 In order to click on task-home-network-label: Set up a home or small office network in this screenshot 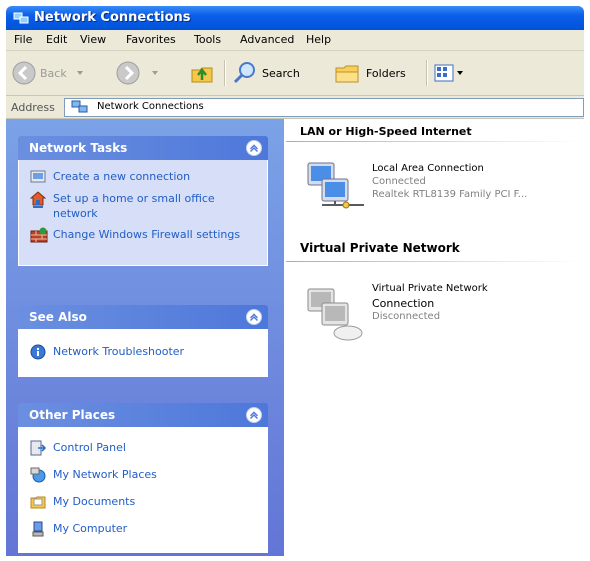, I will do `click(134, 206)`.